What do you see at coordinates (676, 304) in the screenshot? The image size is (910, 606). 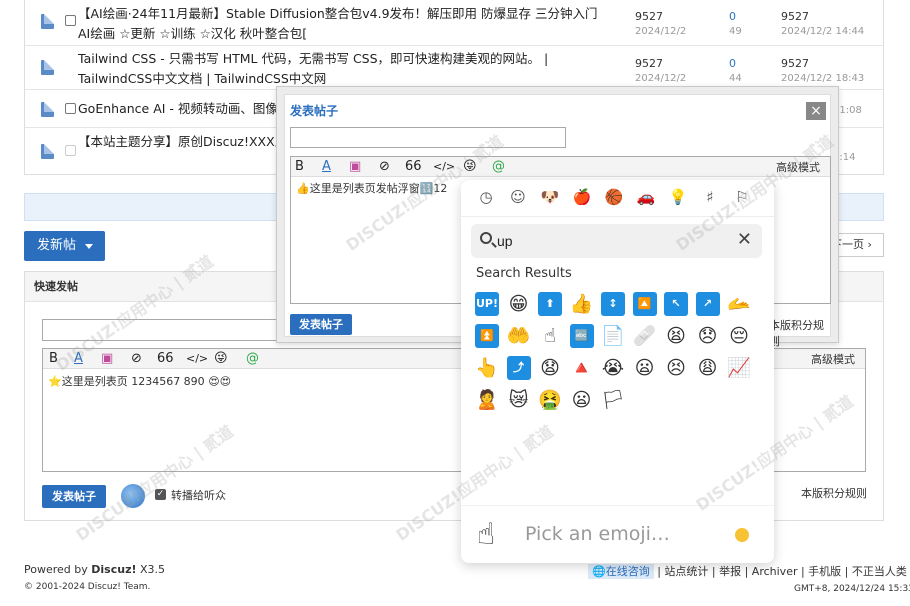 I see `emoji-option: ↖` at bounding box center [676, 304].